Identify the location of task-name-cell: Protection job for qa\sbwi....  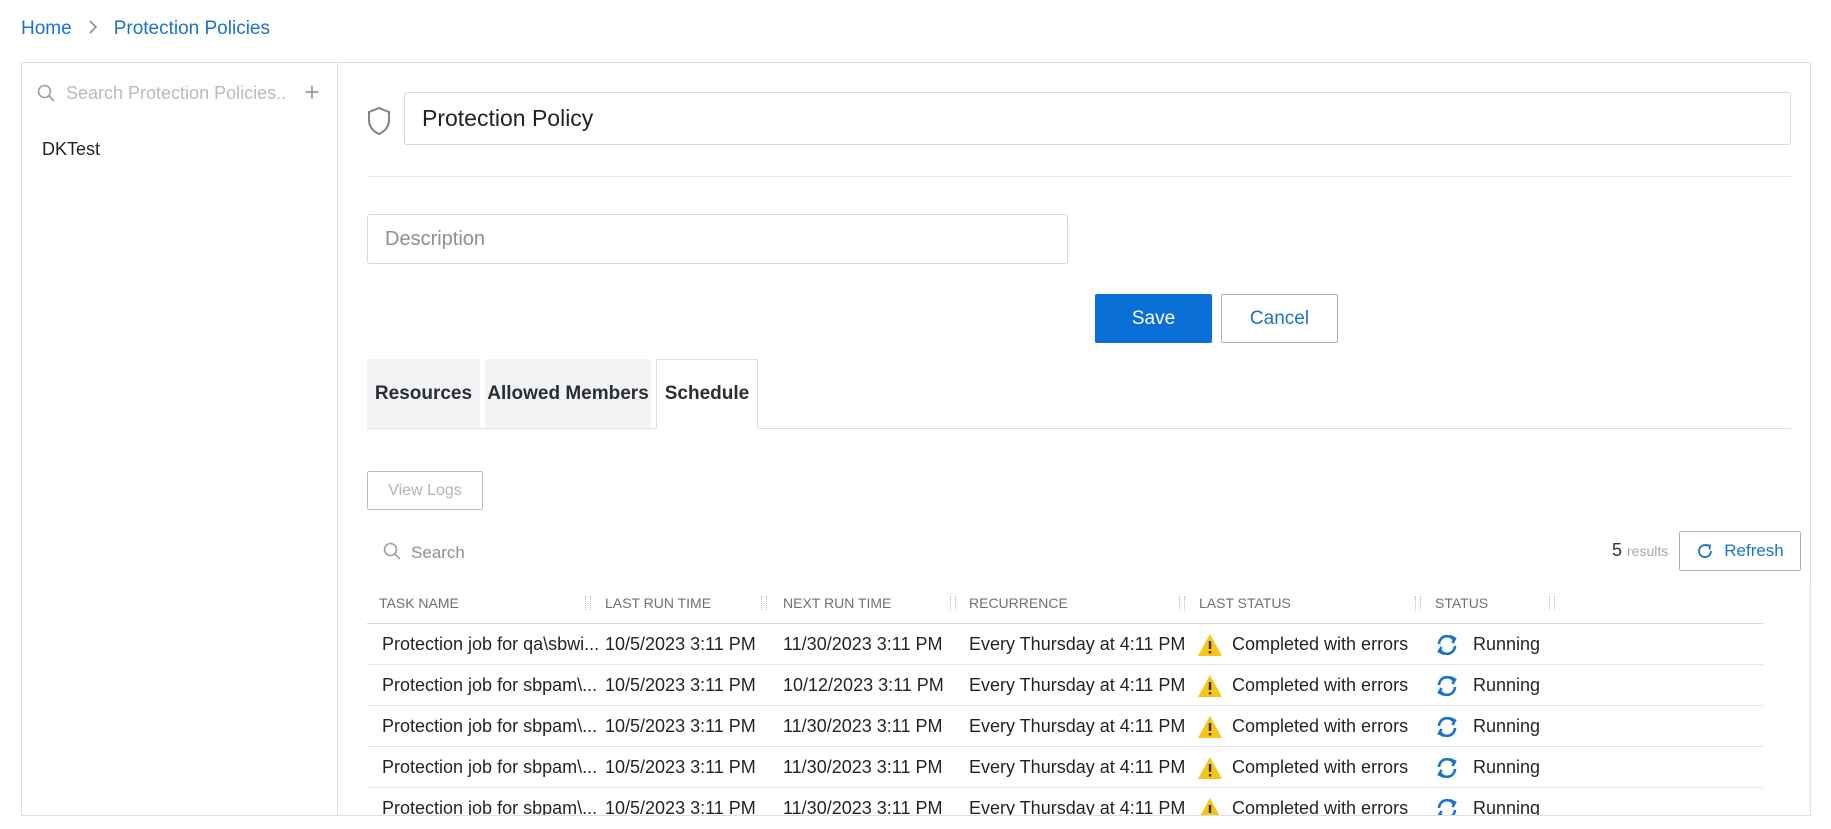
(491, 644).